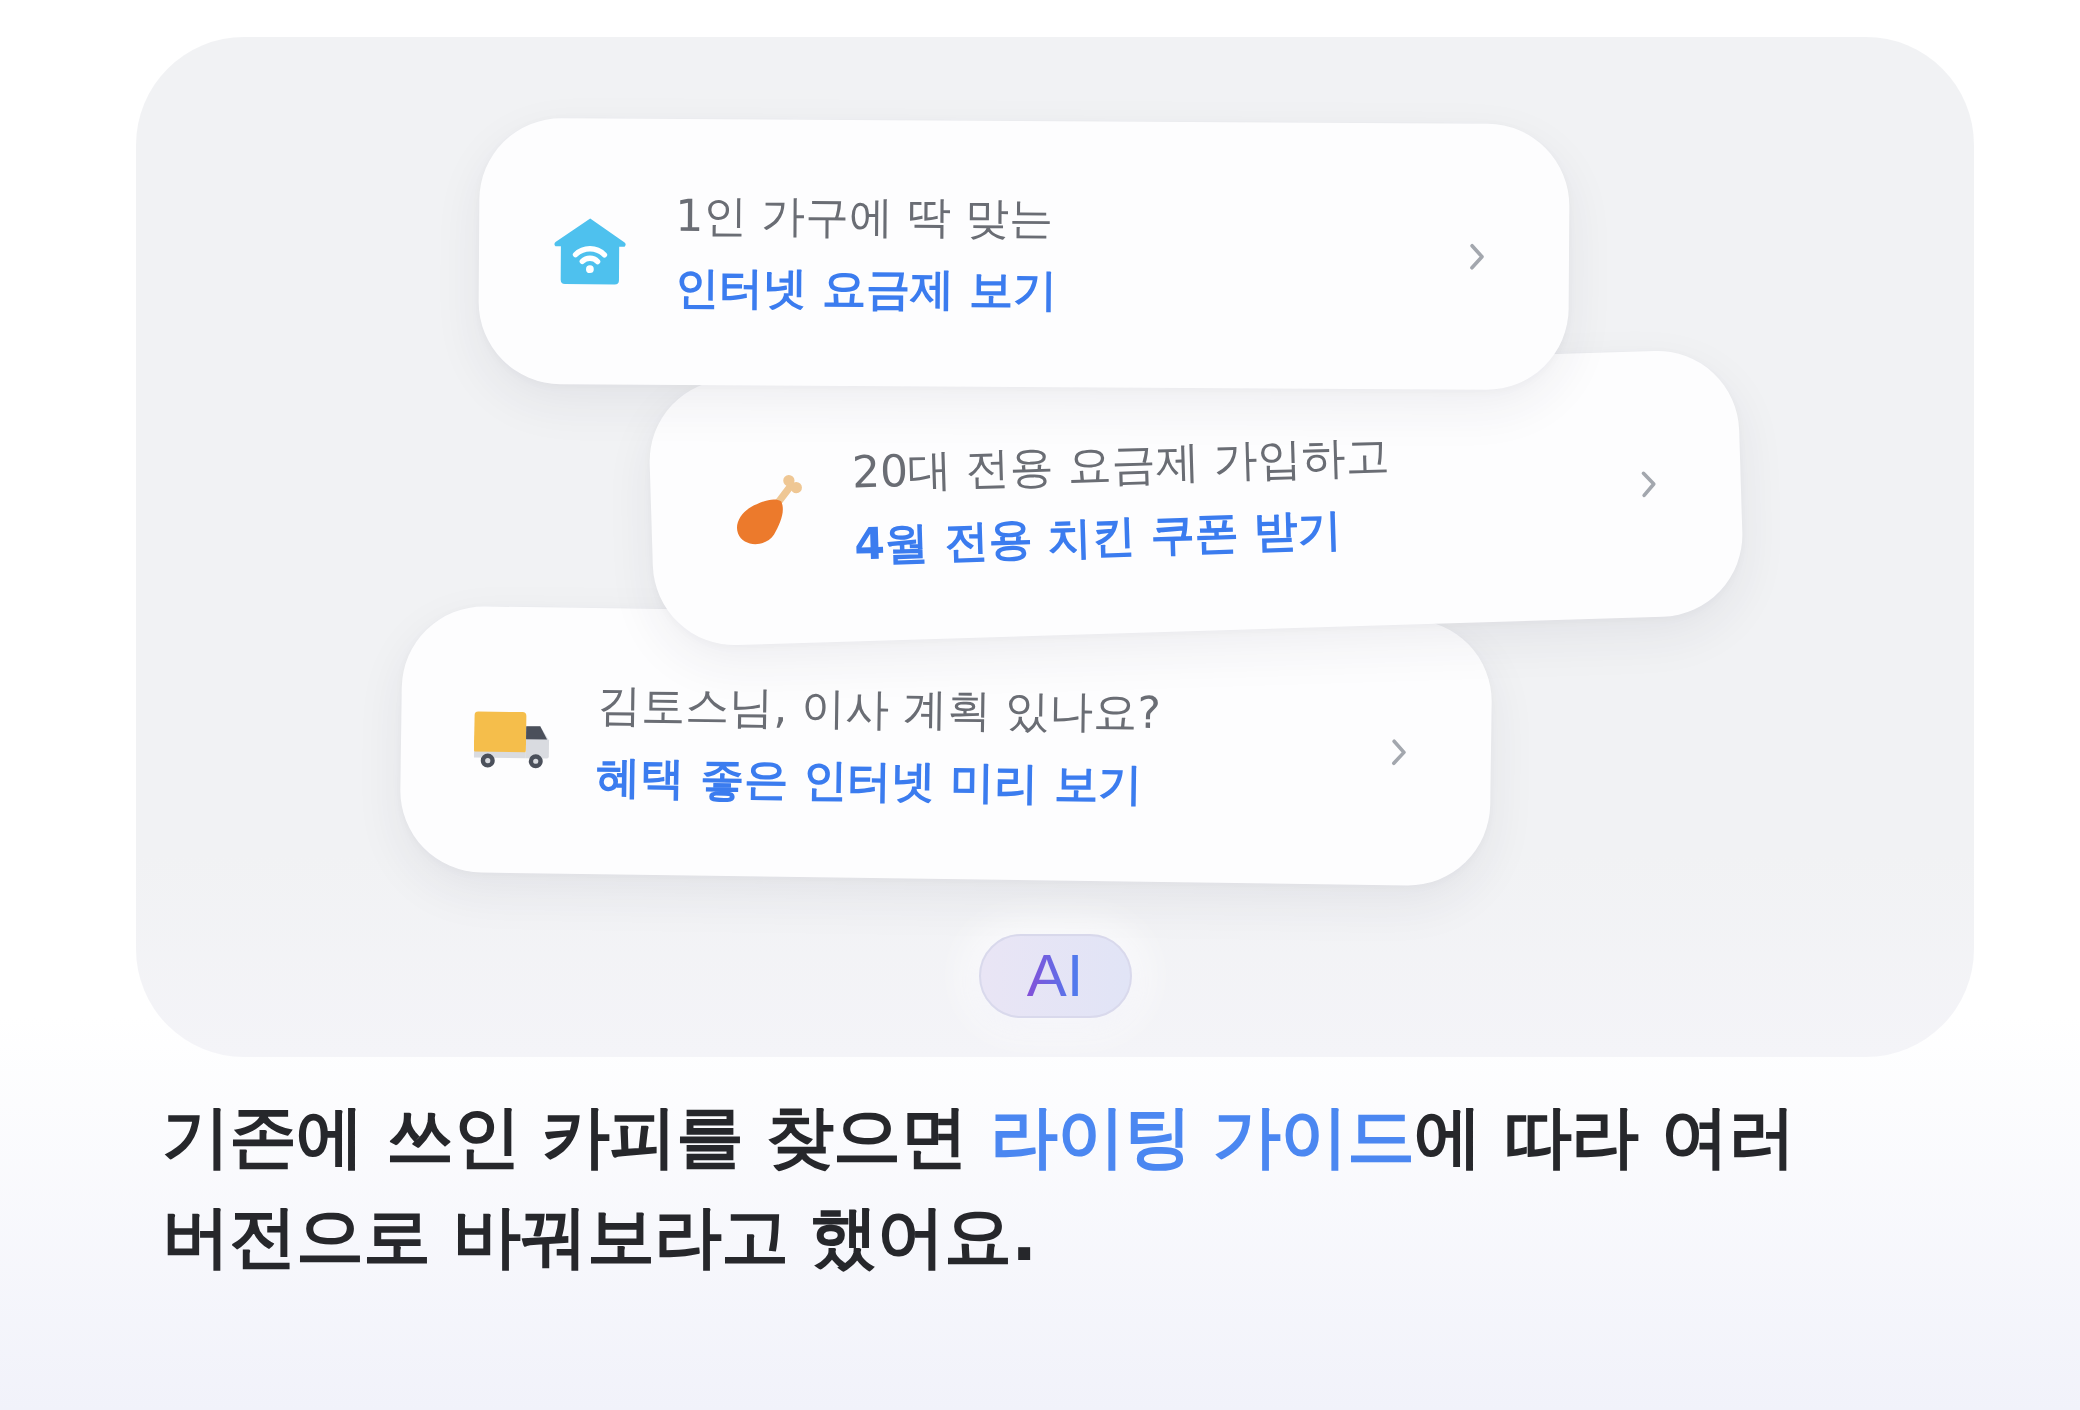 The width and height of the screenshot is (2080, 1410). Describe the element at coordinates (1121, 464) in the screenshot. I see `card-subtitle: 20대 전용 요금제 가입하고` at that location.